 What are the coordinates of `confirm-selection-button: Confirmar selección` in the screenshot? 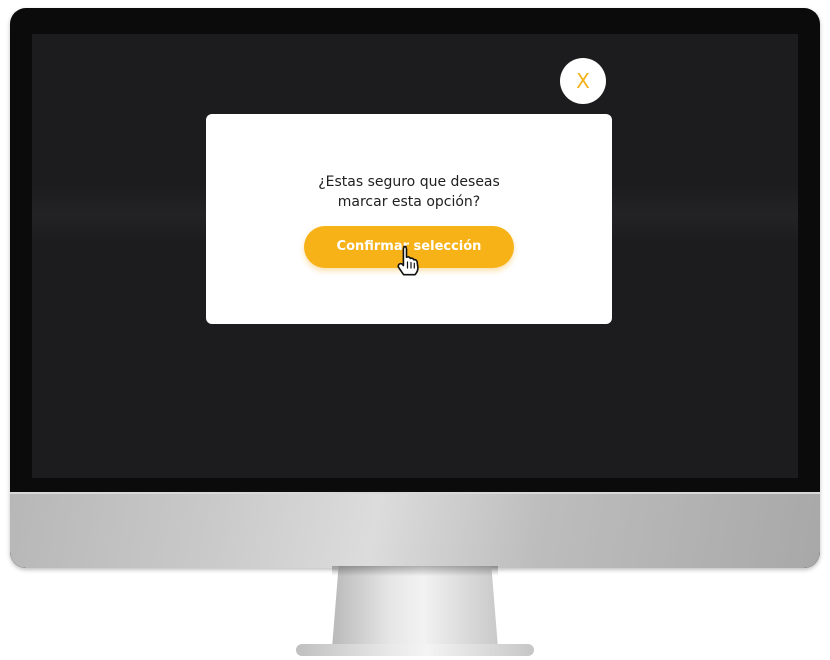 It's located at (409, 247).